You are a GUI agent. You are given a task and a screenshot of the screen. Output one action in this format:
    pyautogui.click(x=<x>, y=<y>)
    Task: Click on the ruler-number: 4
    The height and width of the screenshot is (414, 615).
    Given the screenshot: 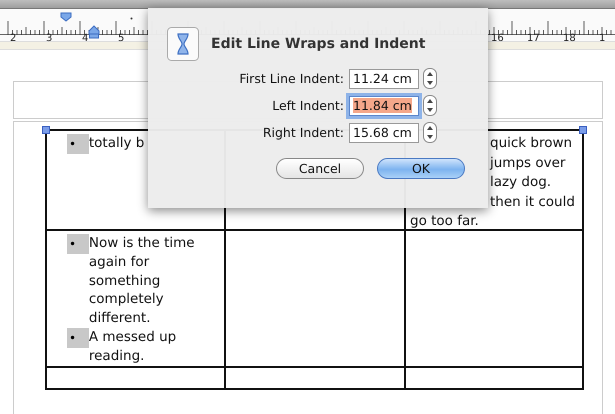 What is the action you would take?
    pyautogui.click(x=86, y=38)
    